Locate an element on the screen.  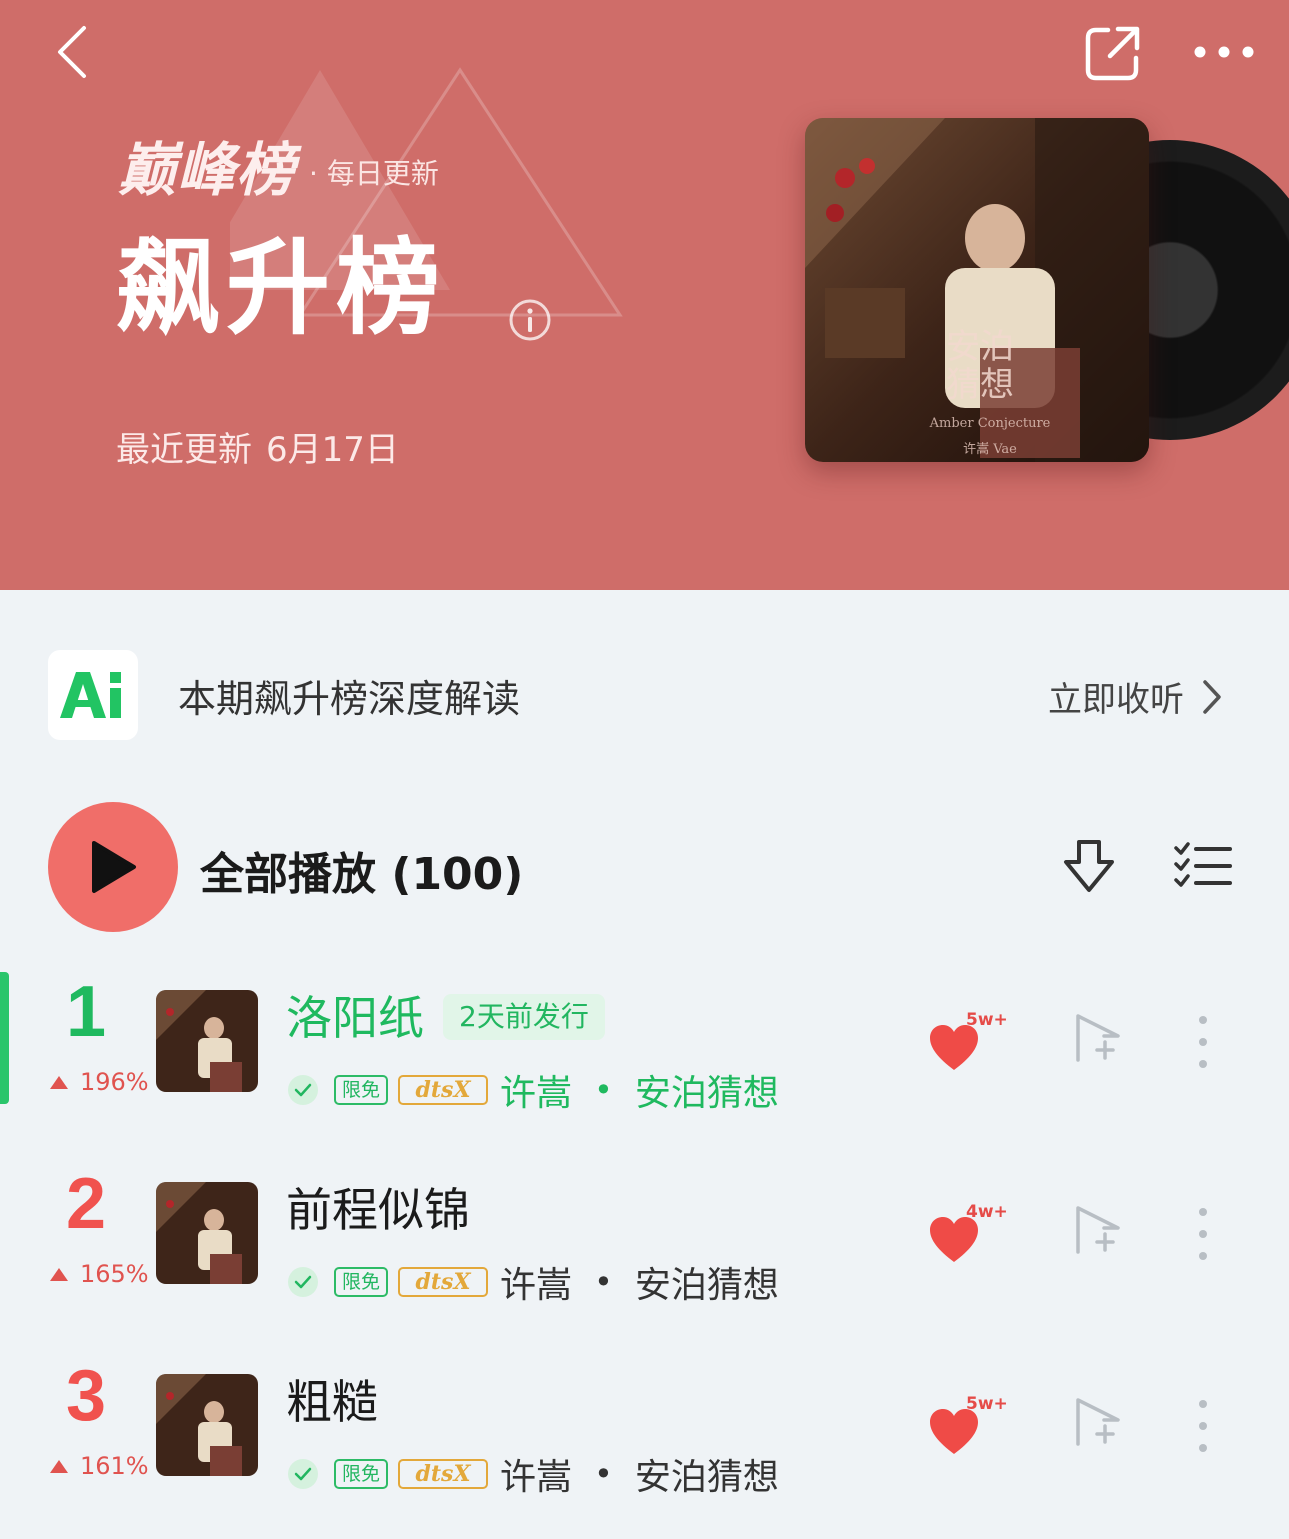
rank-change-value: 161% is located at coordinates (114, 1466).